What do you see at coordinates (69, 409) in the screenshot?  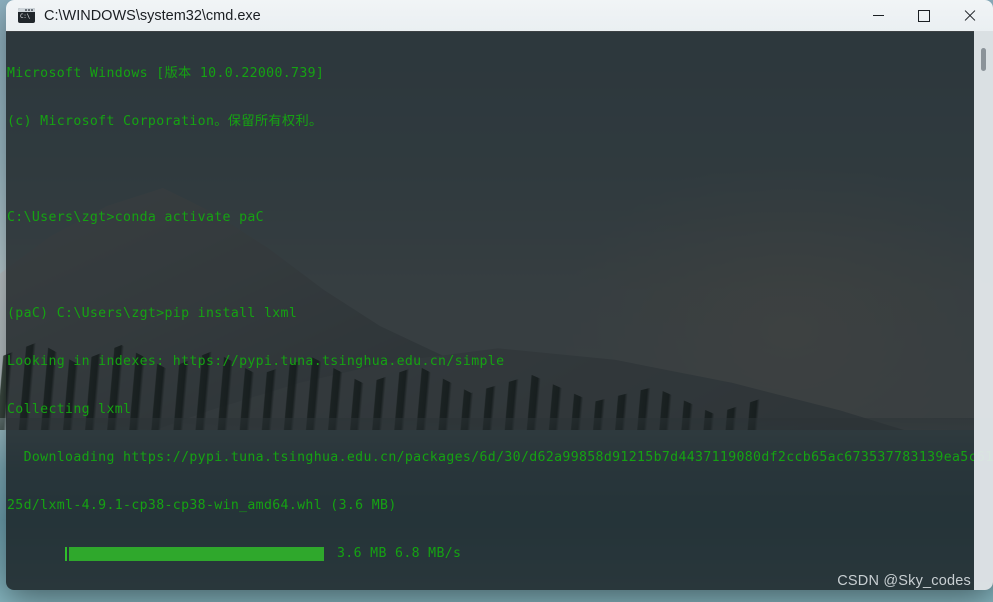 I see `console-line: Collecting lxml` at bounding box center [69, 409].